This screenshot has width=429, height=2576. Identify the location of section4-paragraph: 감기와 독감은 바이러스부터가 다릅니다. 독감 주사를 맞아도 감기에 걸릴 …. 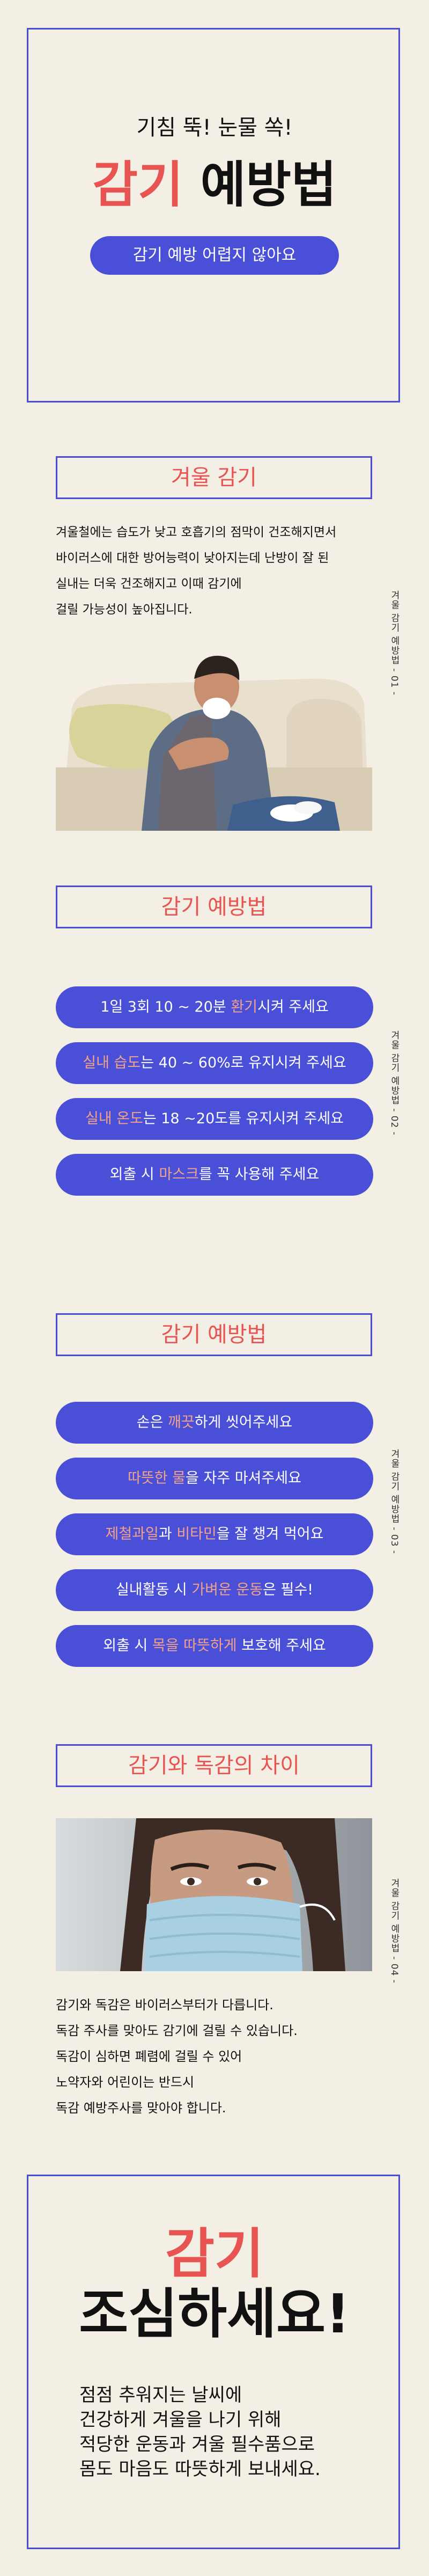
(222, 2056).